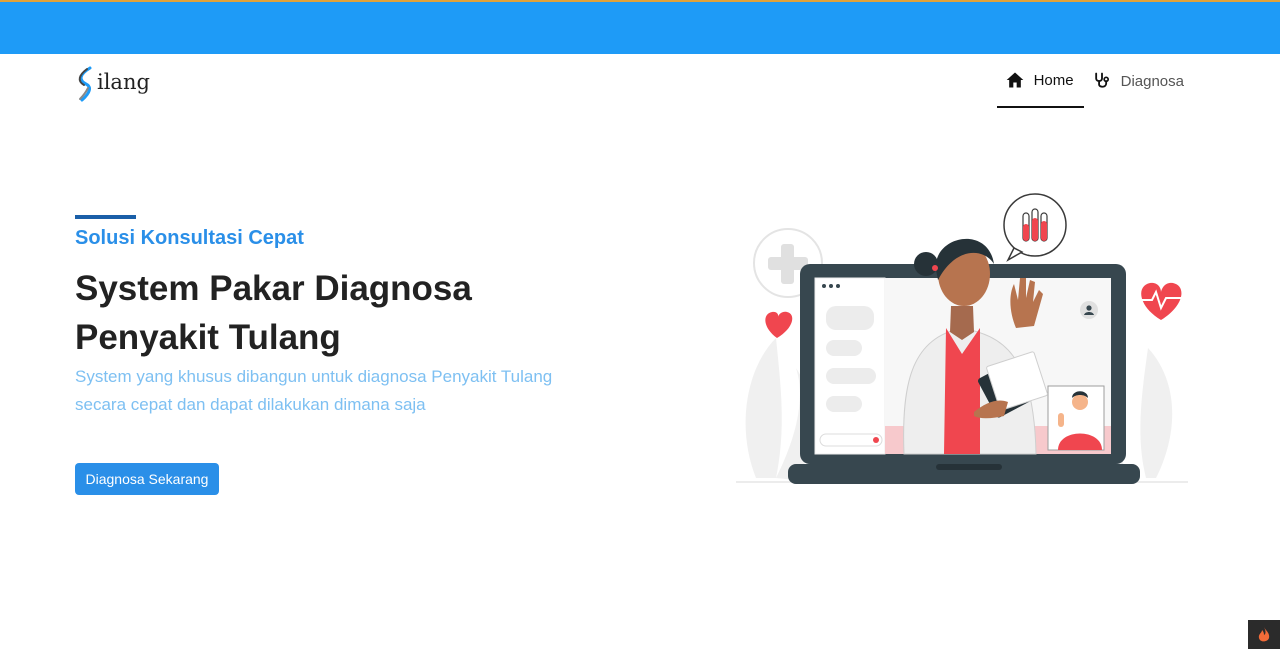 This screenshot has height=649, width=1280. I want to click on nav-item-diagnosa: Diagnosa, so click(1139, 81).